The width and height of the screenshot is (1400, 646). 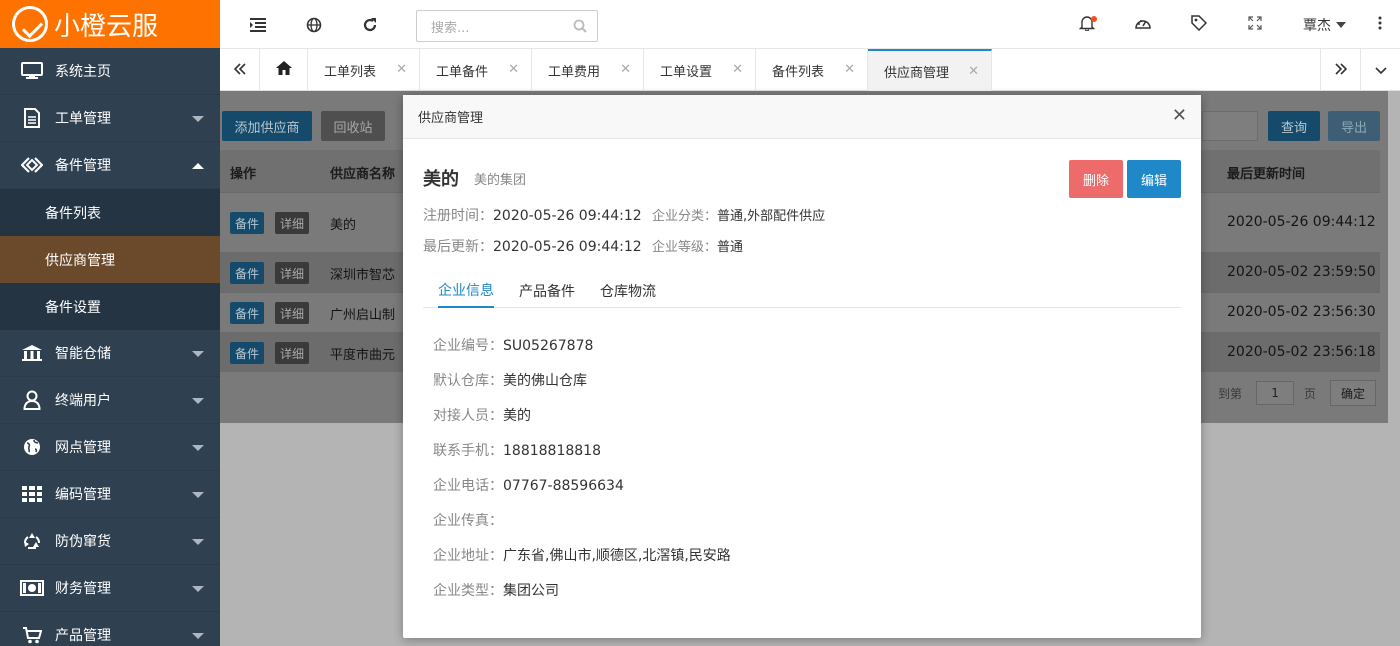 I want to click on notification-bell, so click(x=1087, y=24).